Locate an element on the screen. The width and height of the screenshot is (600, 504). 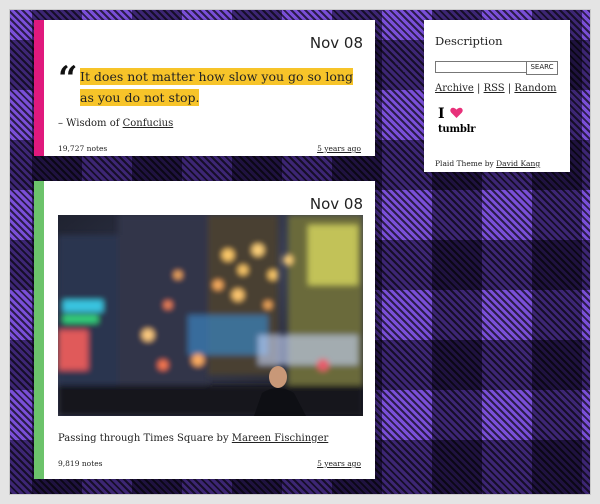
quote-source-prefix: – Wisdom of is located at coordinates (90, 123).